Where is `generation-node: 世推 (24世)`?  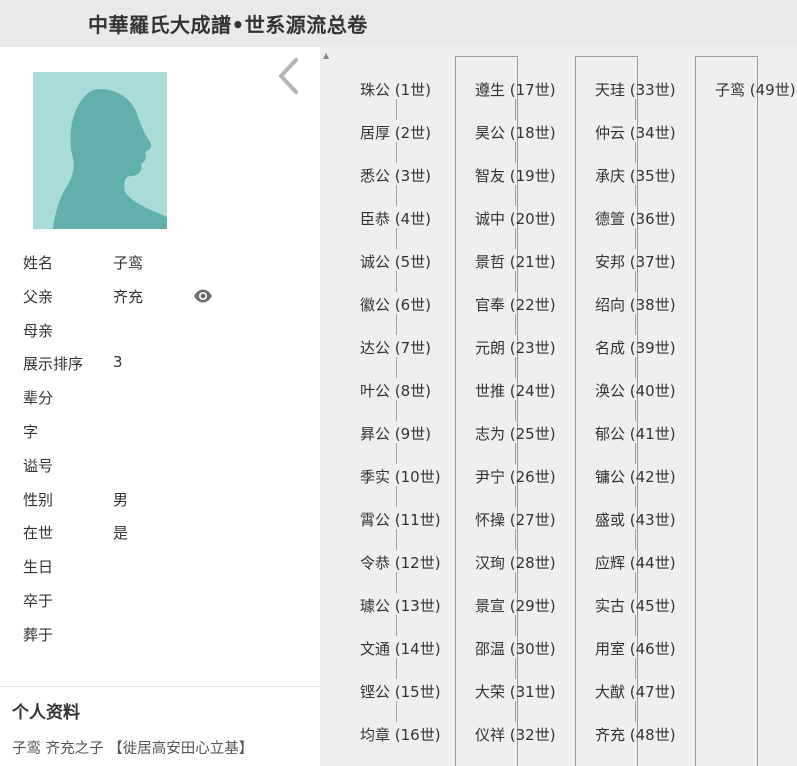 generation-node: 世推 (24世) is located at coordinates (515, 390).